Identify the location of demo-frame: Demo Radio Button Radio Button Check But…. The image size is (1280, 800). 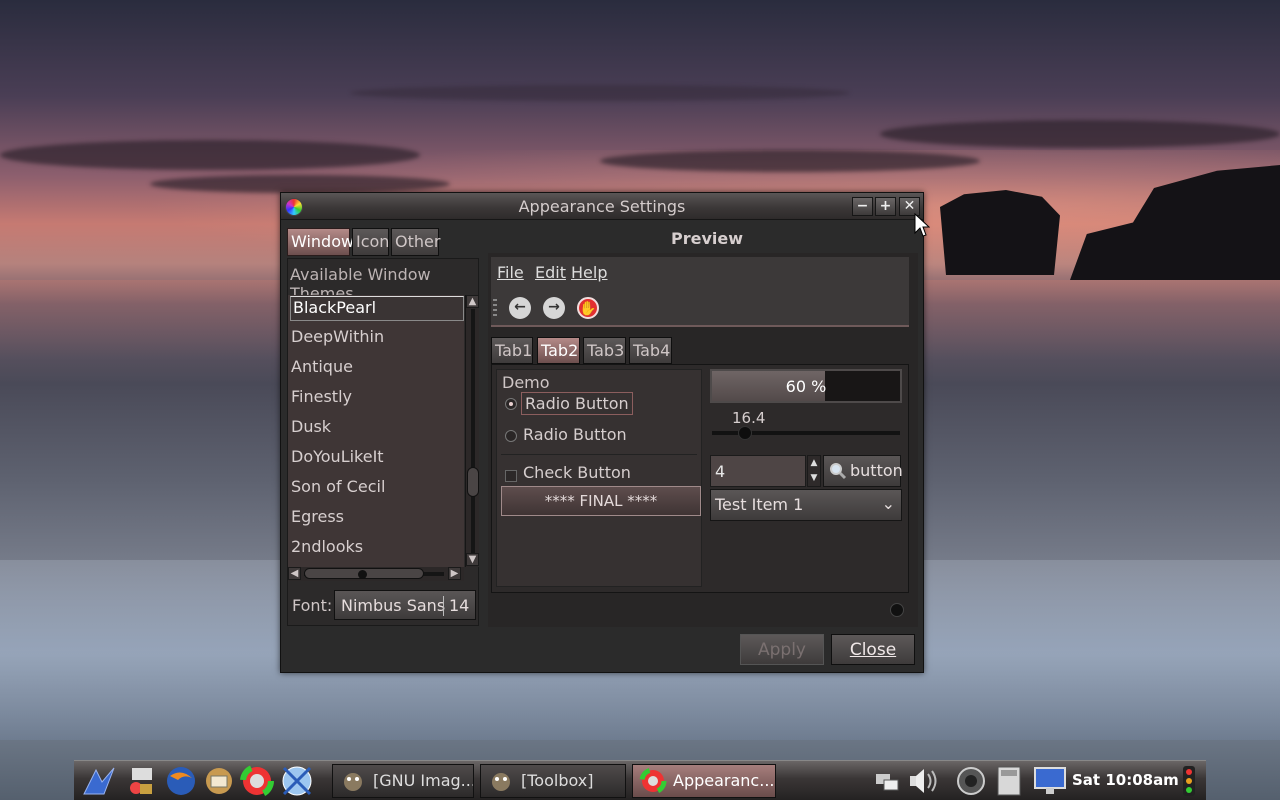
(599, 478).